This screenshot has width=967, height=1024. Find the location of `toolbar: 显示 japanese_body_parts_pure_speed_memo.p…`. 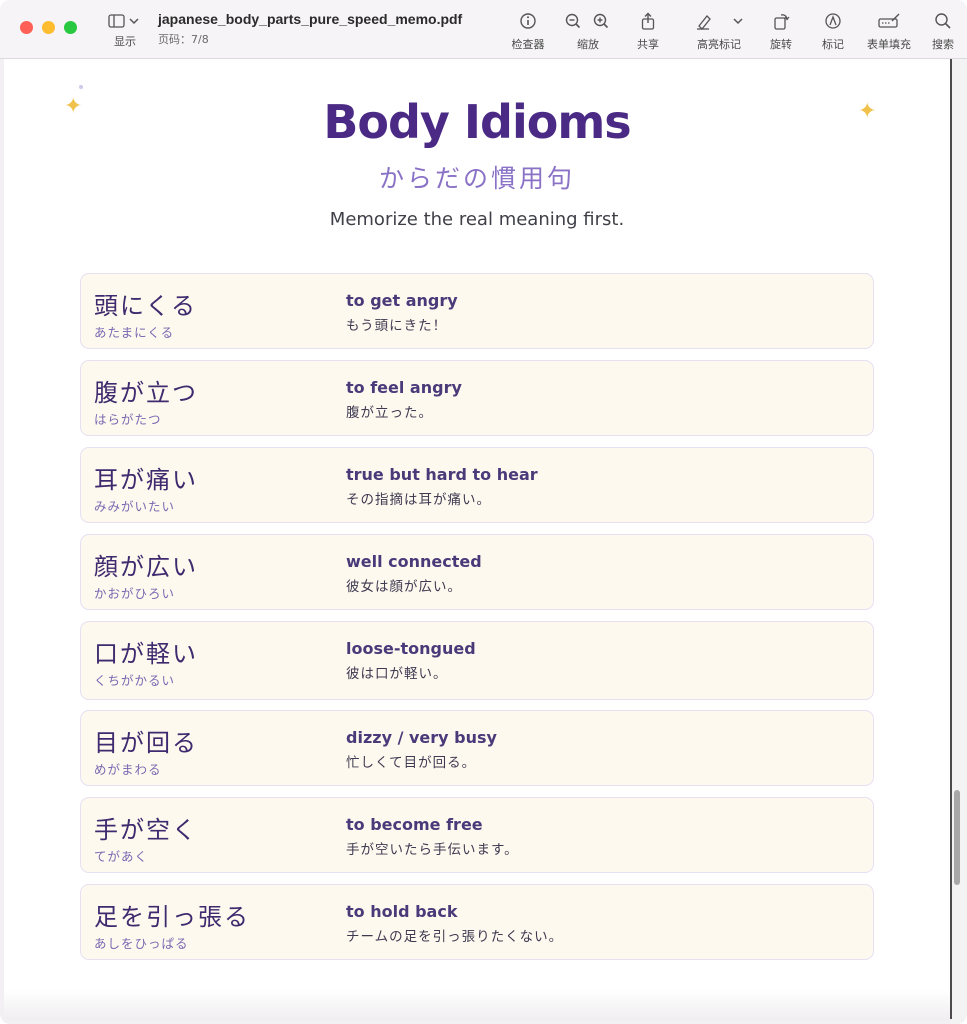

toolbar: 显示 japanese_body_parts_pure_speed_memo.p… is located at coordinates (483, 29).